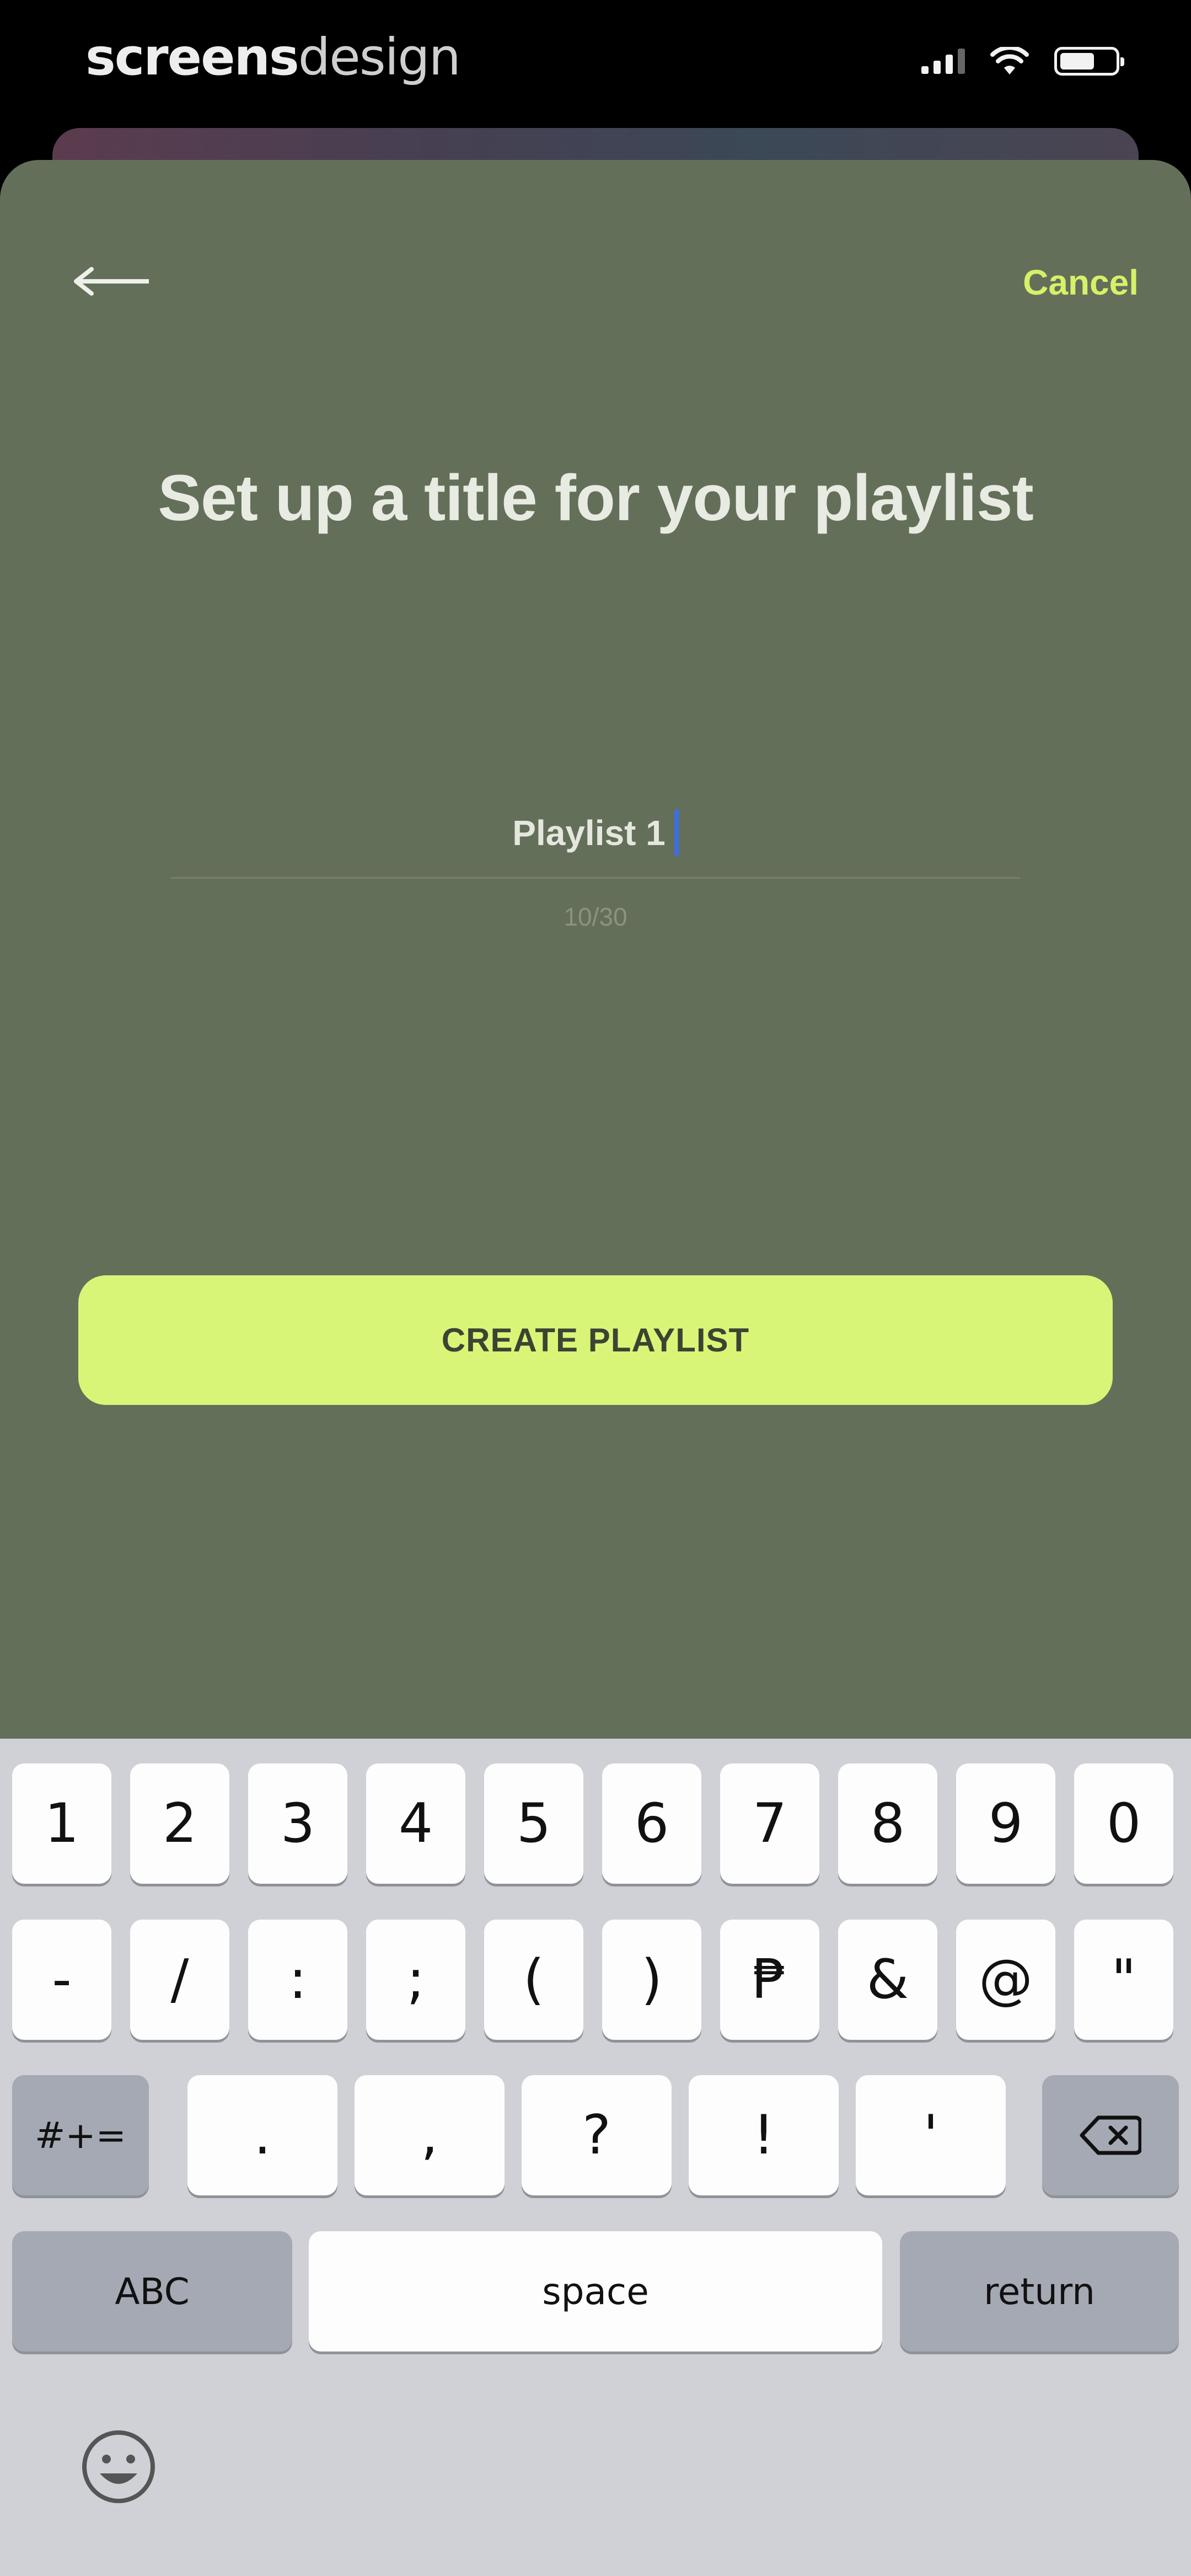 The height and width of the screenshot is (2576, 1191). I want to click on page-title: Set up a title for your playlist, so click(596, 498).